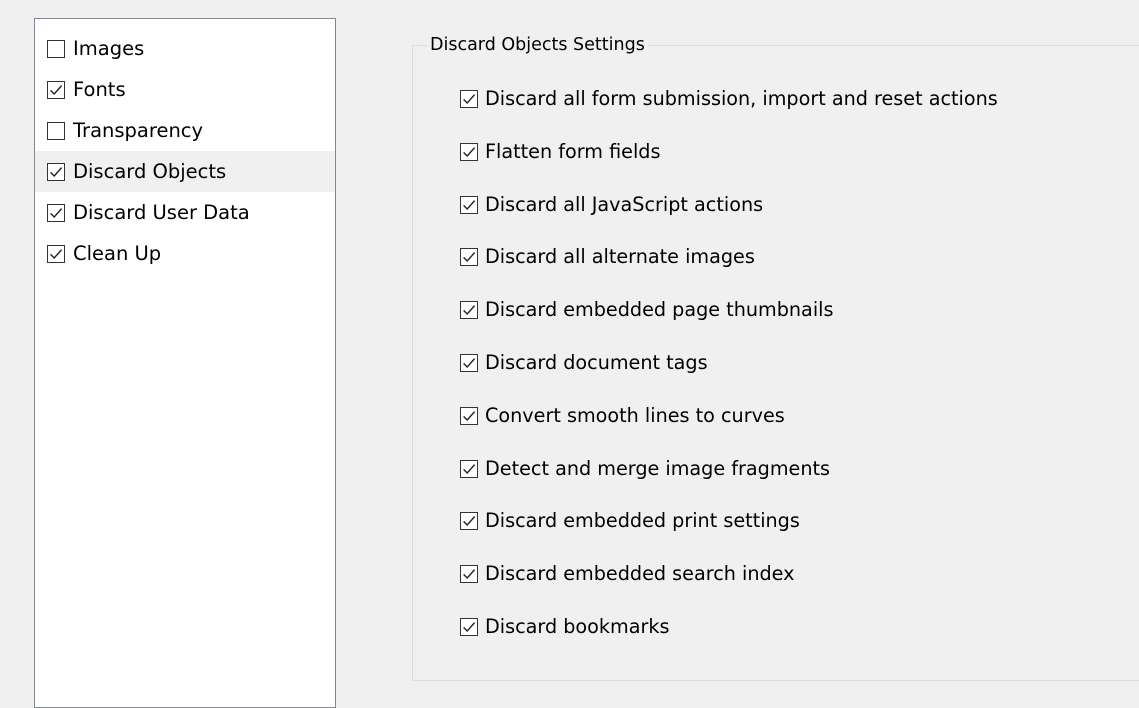 The height and width of the screenshot is (708, 1139). I want to click on option-discard-all-javascript-actions: Discard all JavaScript actions, so click(729, 218).